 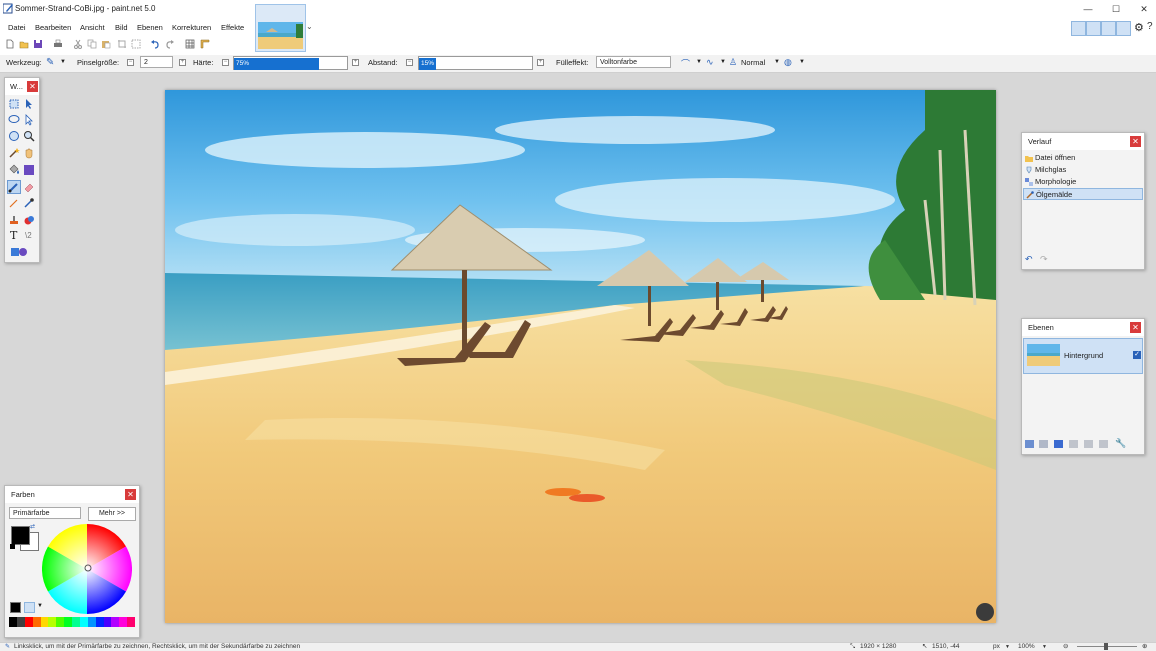 What do you see at coordinates (40, 606) in the screenshot?
I see `palette-chevron-down-icon: ▼` at bounding box center [40, 606].